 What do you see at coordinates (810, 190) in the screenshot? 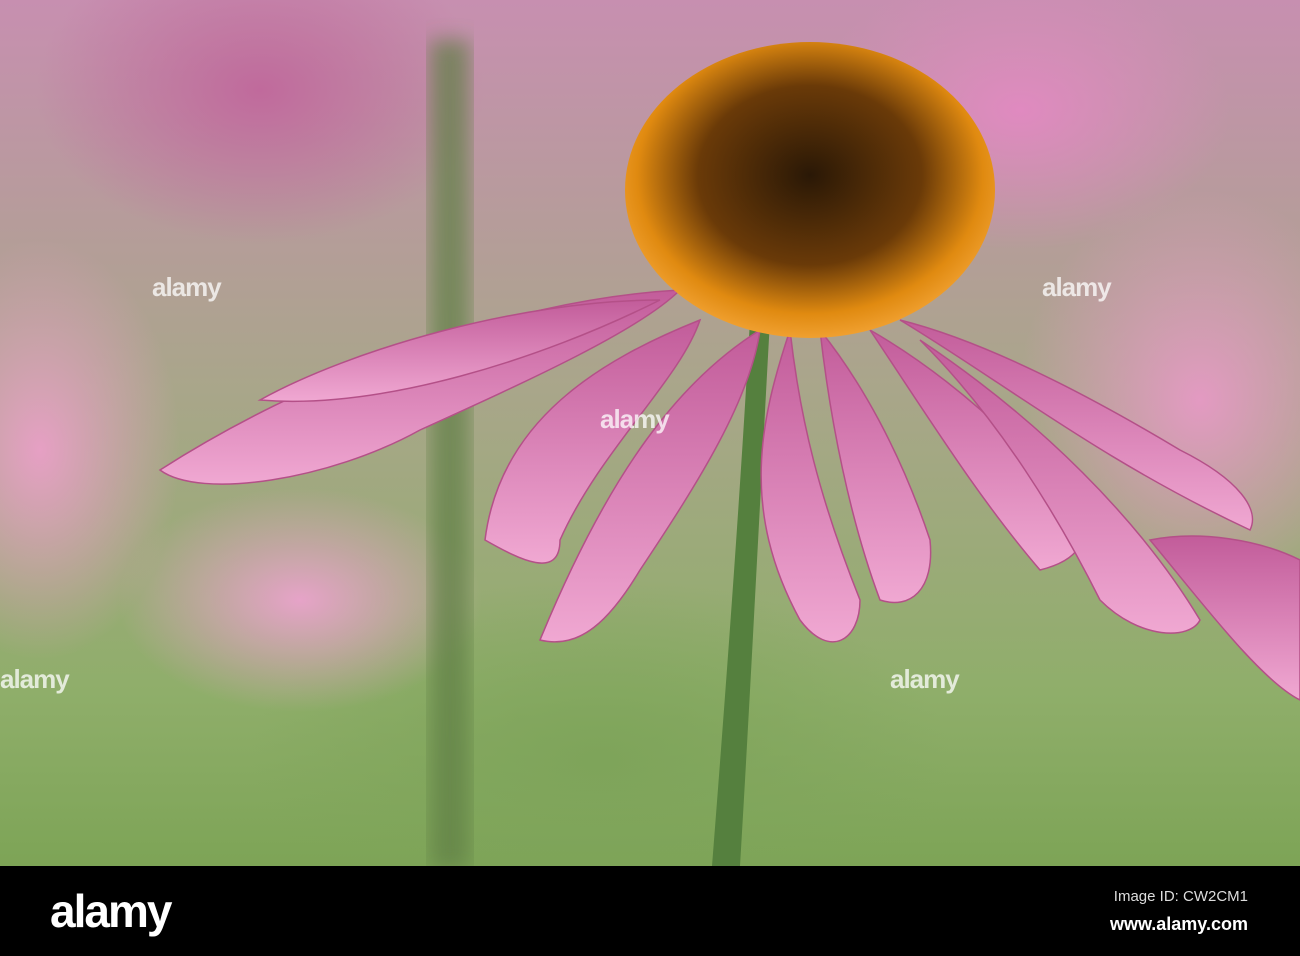
I see `flower-cone` at bounding box center [810, 190].